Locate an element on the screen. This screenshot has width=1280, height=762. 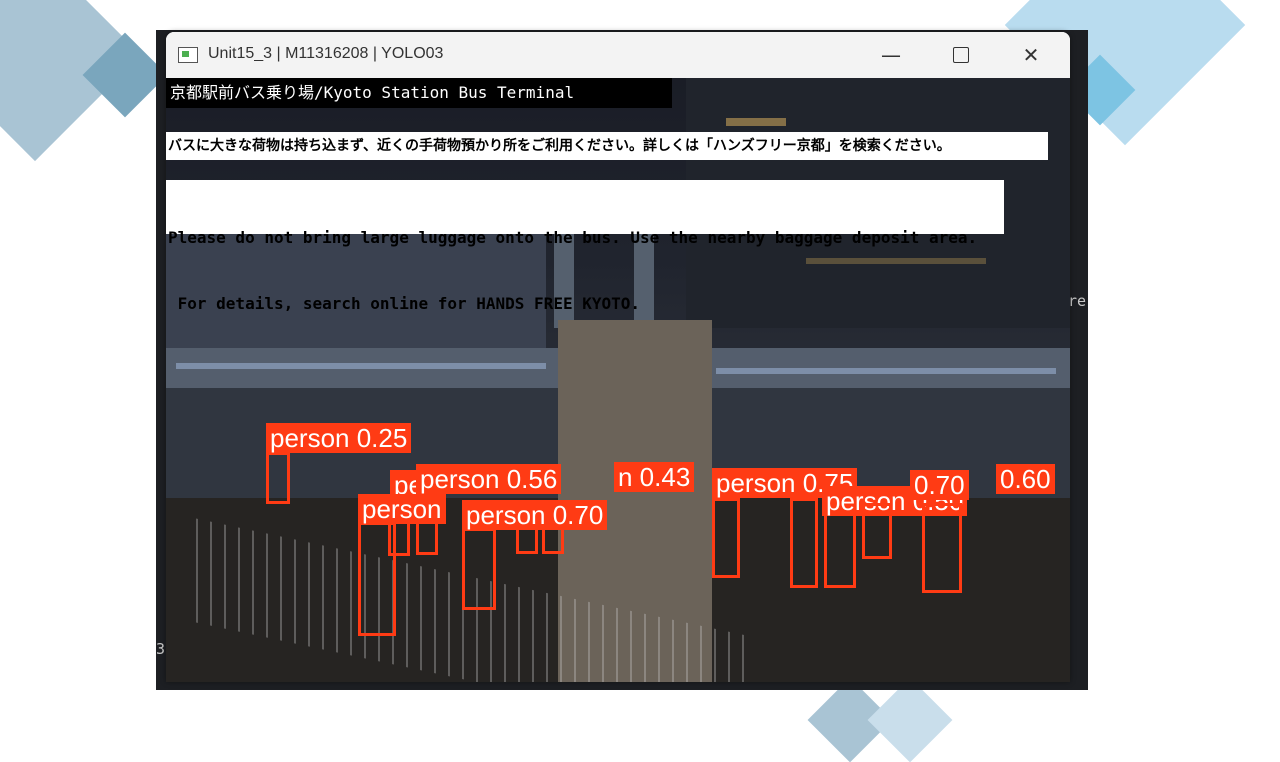
desktop-text-fragment: 3 is located at coordinates (161, 649).